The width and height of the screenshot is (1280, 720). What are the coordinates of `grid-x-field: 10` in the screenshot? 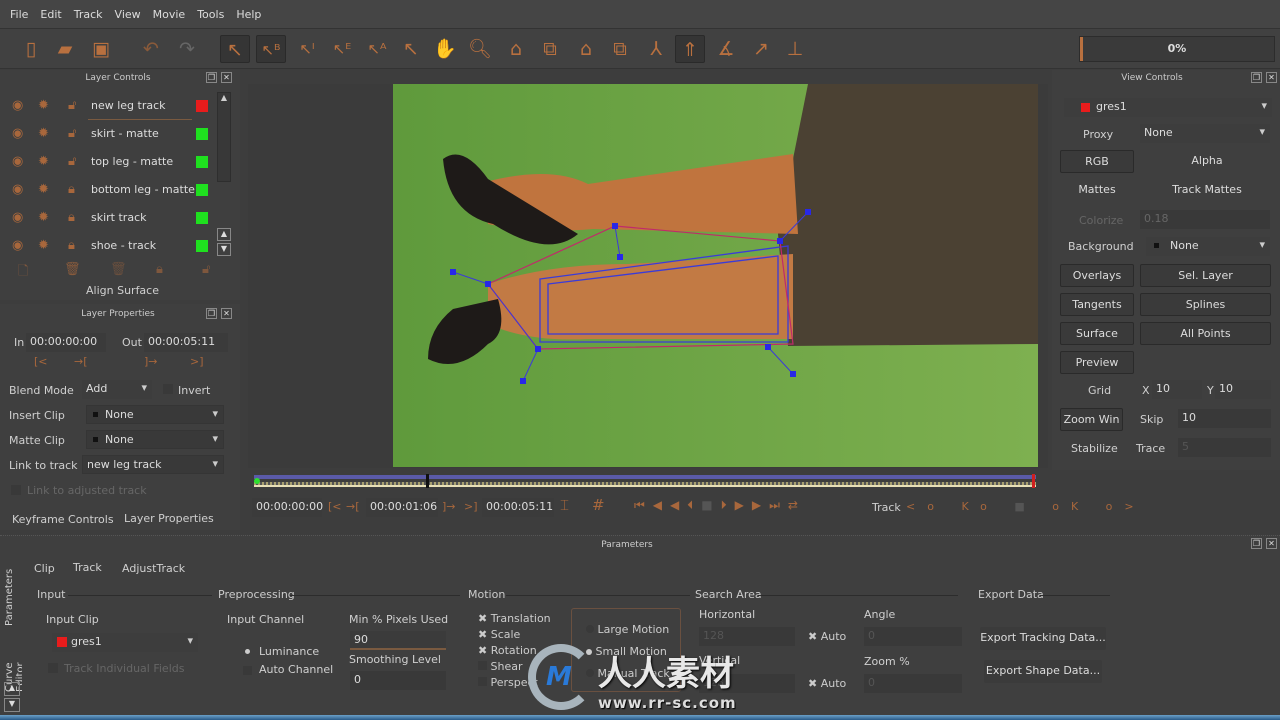 It's located at (1177, 389).